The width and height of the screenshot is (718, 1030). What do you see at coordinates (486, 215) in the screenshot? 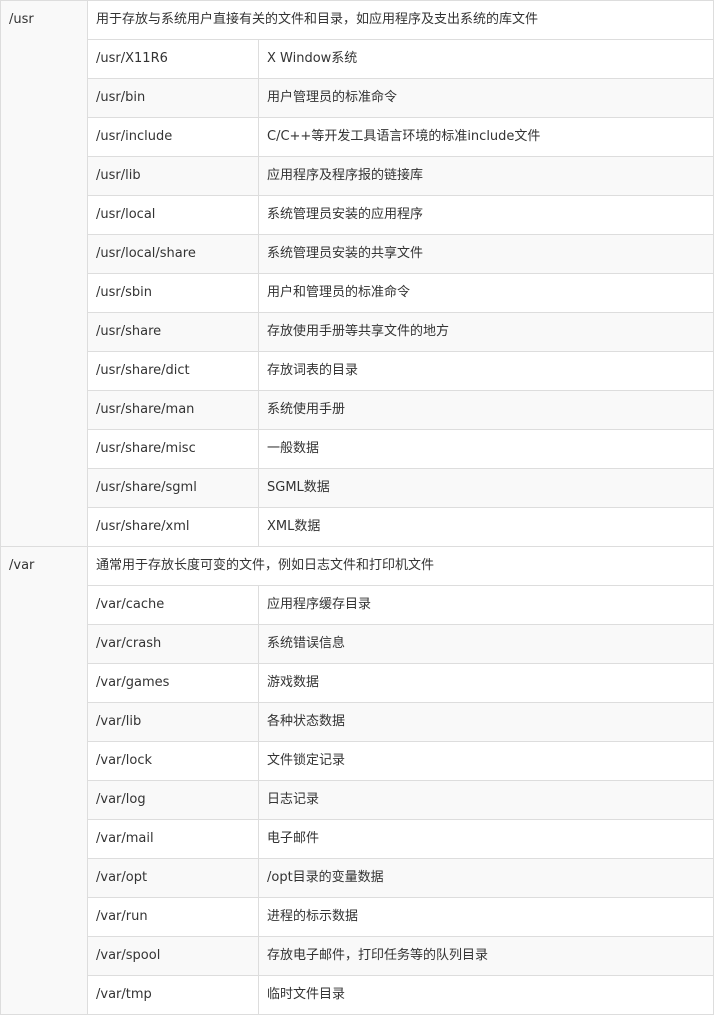
I see `subdirectory-description-cell: 系统管理员安装的应用程序` at bounding box center [486, 215].